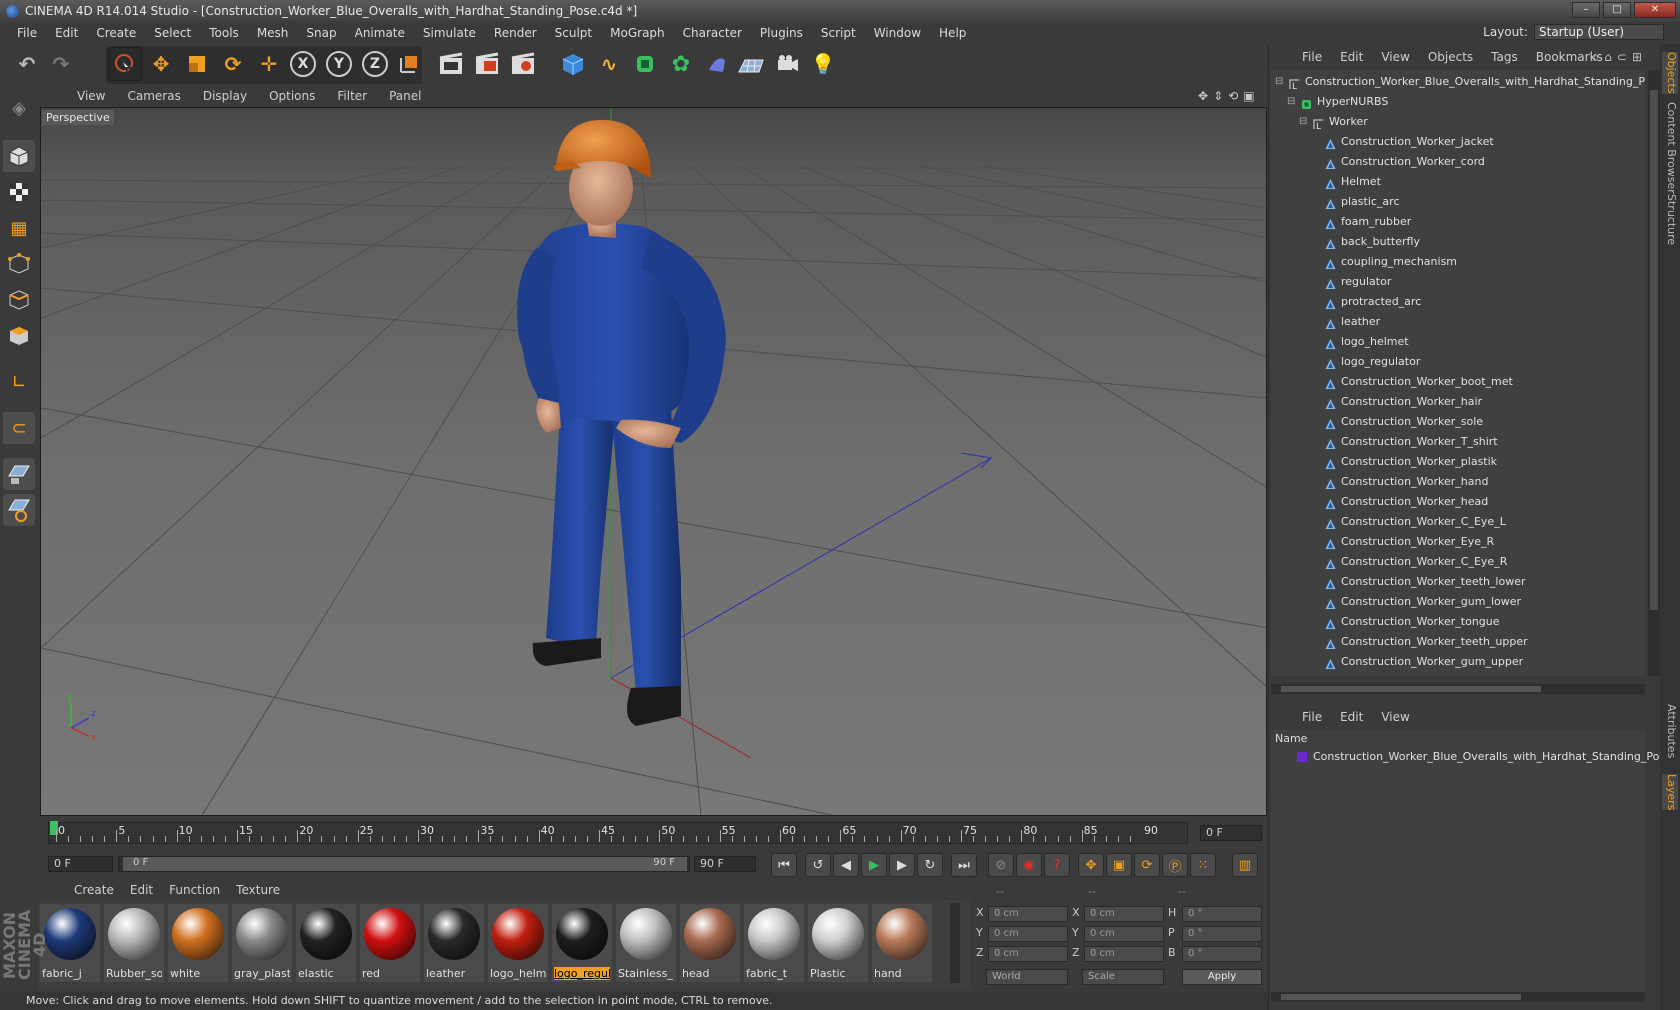  I want to click on render-view-icon, so click(451, 64).